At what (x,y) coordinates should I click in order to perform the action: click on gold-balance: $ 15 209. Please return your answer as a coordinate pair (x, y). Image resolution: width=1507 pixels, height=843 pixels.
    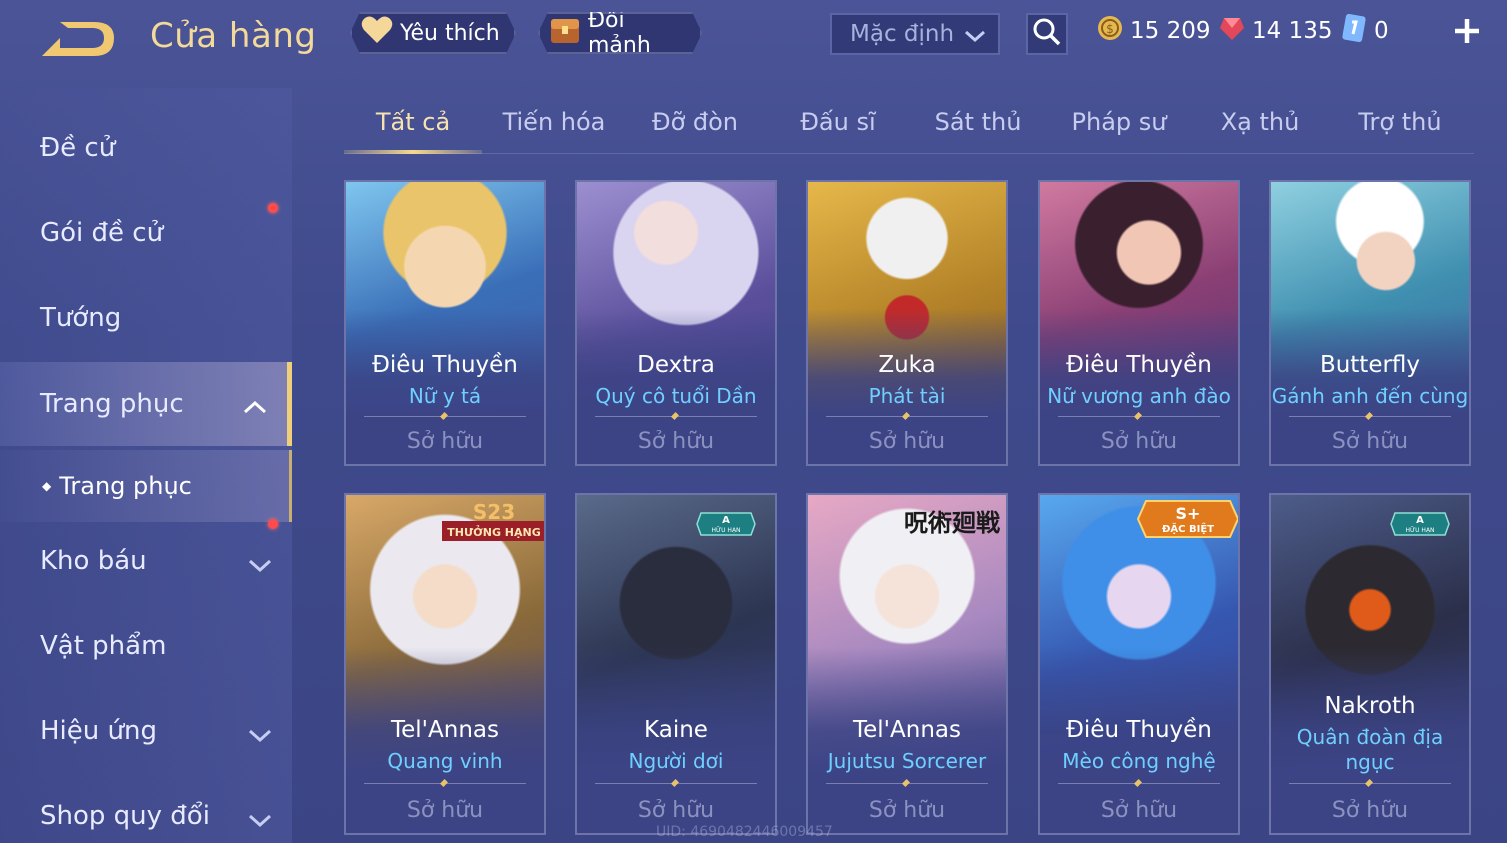
    Looking at the image, I should click on (1153, 31).